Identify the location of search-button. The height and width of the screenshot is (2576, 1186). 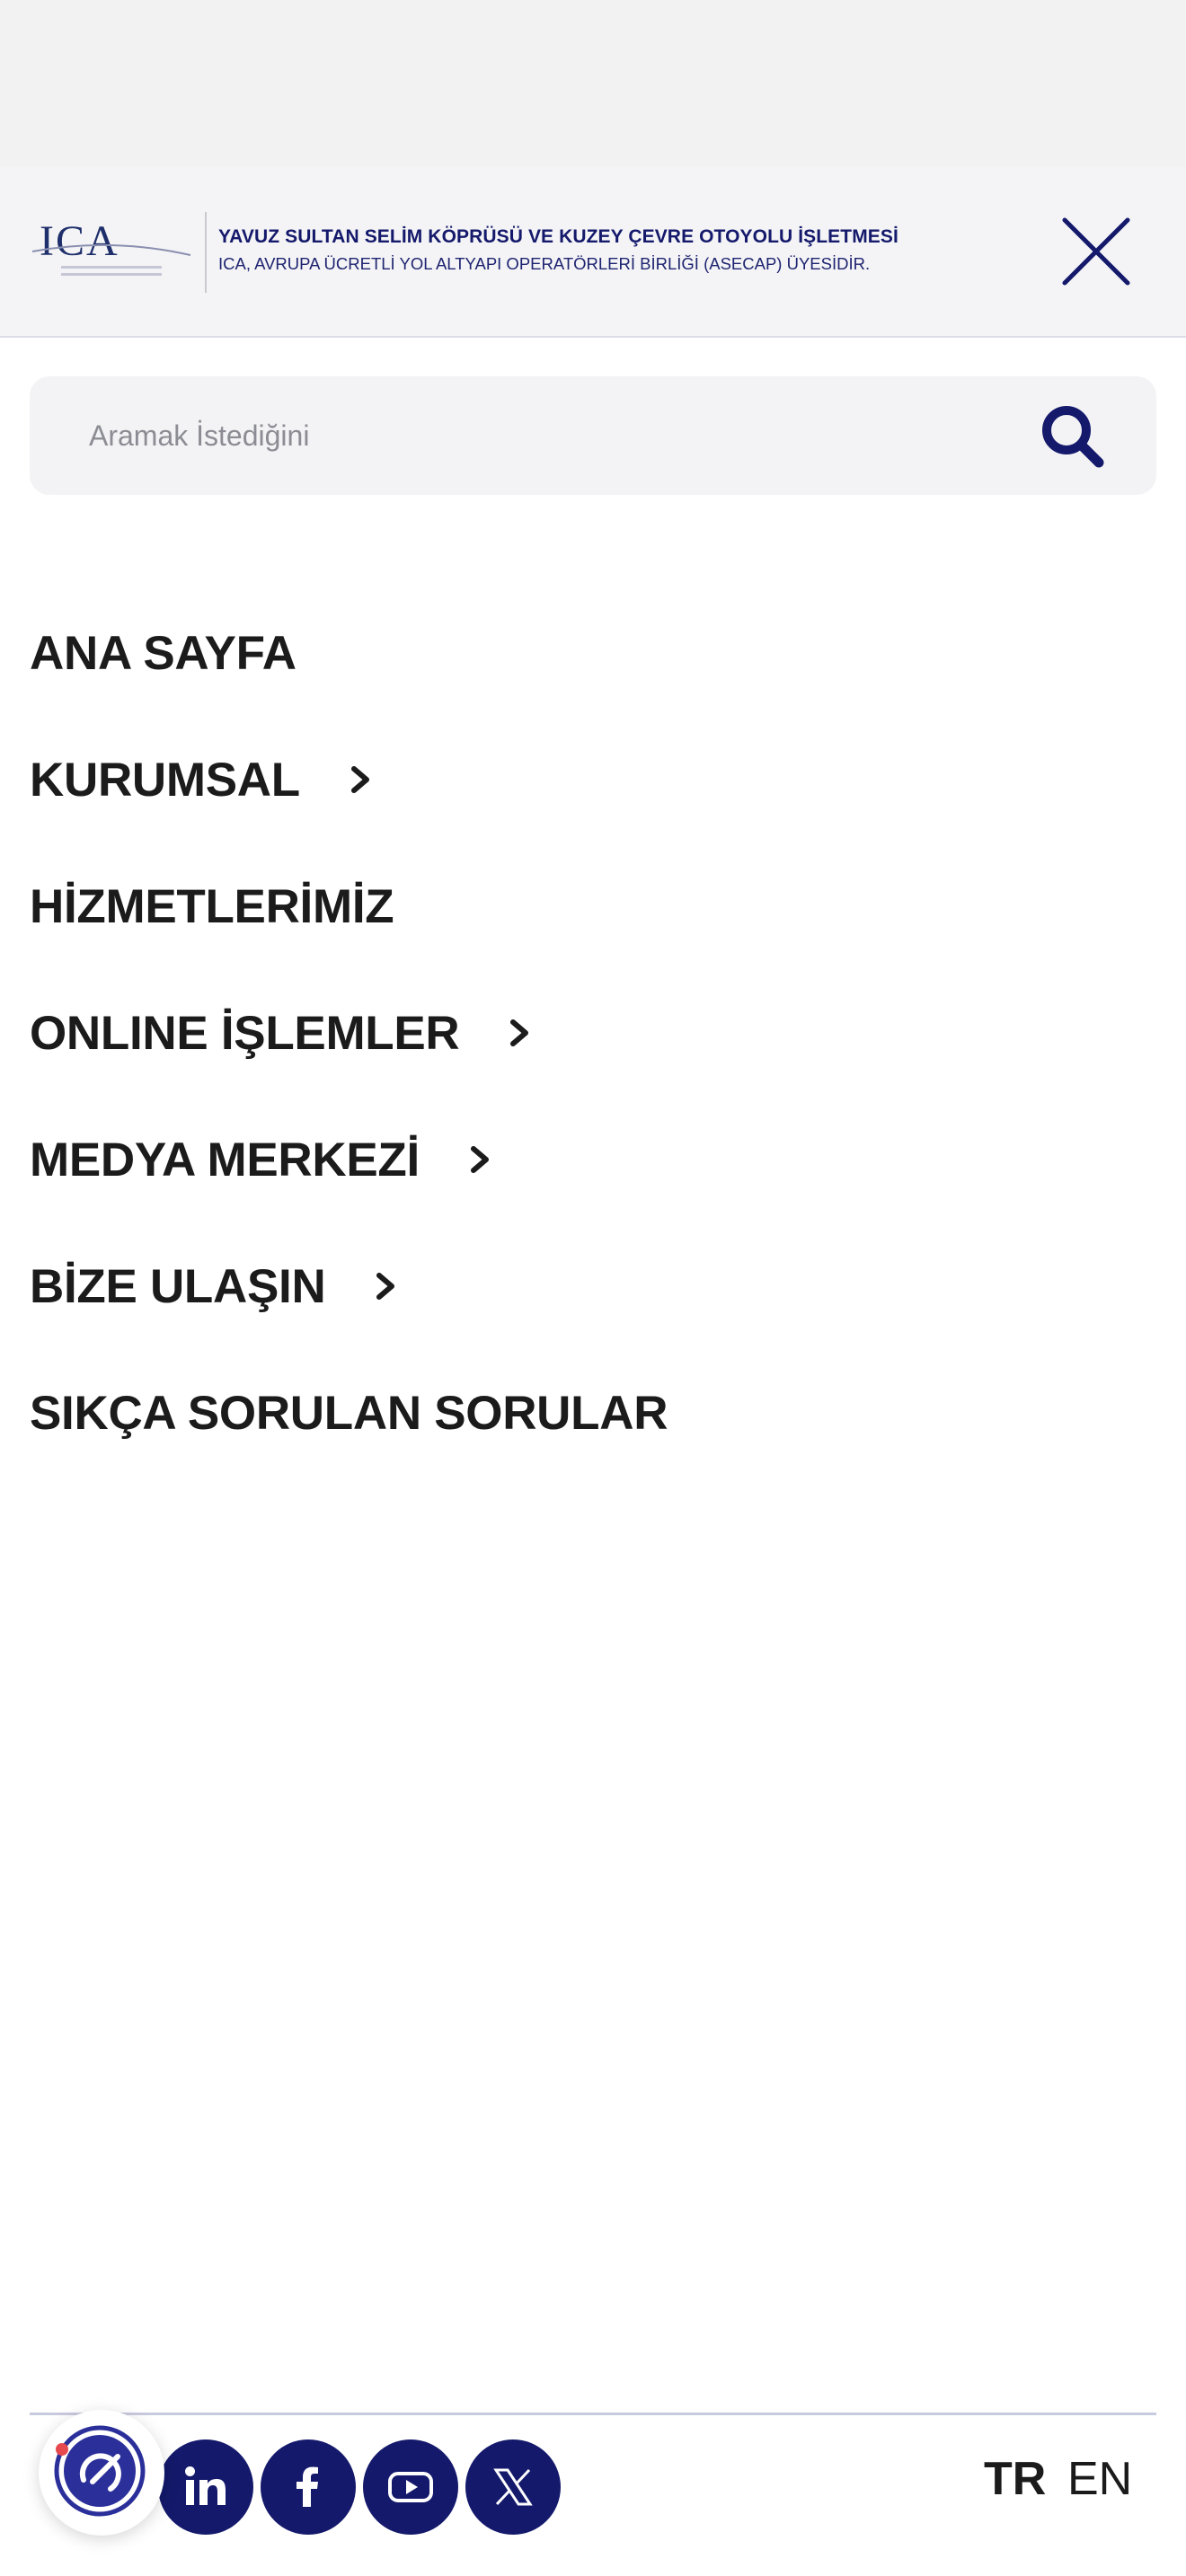
(1073, 436).